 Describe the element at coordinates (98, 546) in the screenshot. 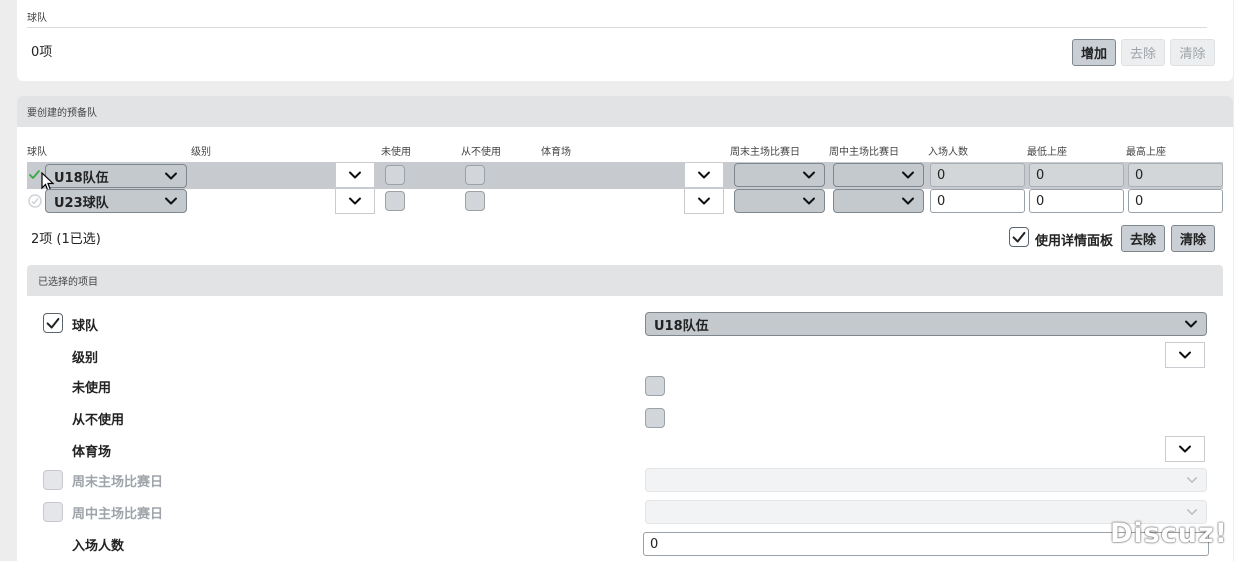

I see `attendance-field-label: 入场人数` at that location.